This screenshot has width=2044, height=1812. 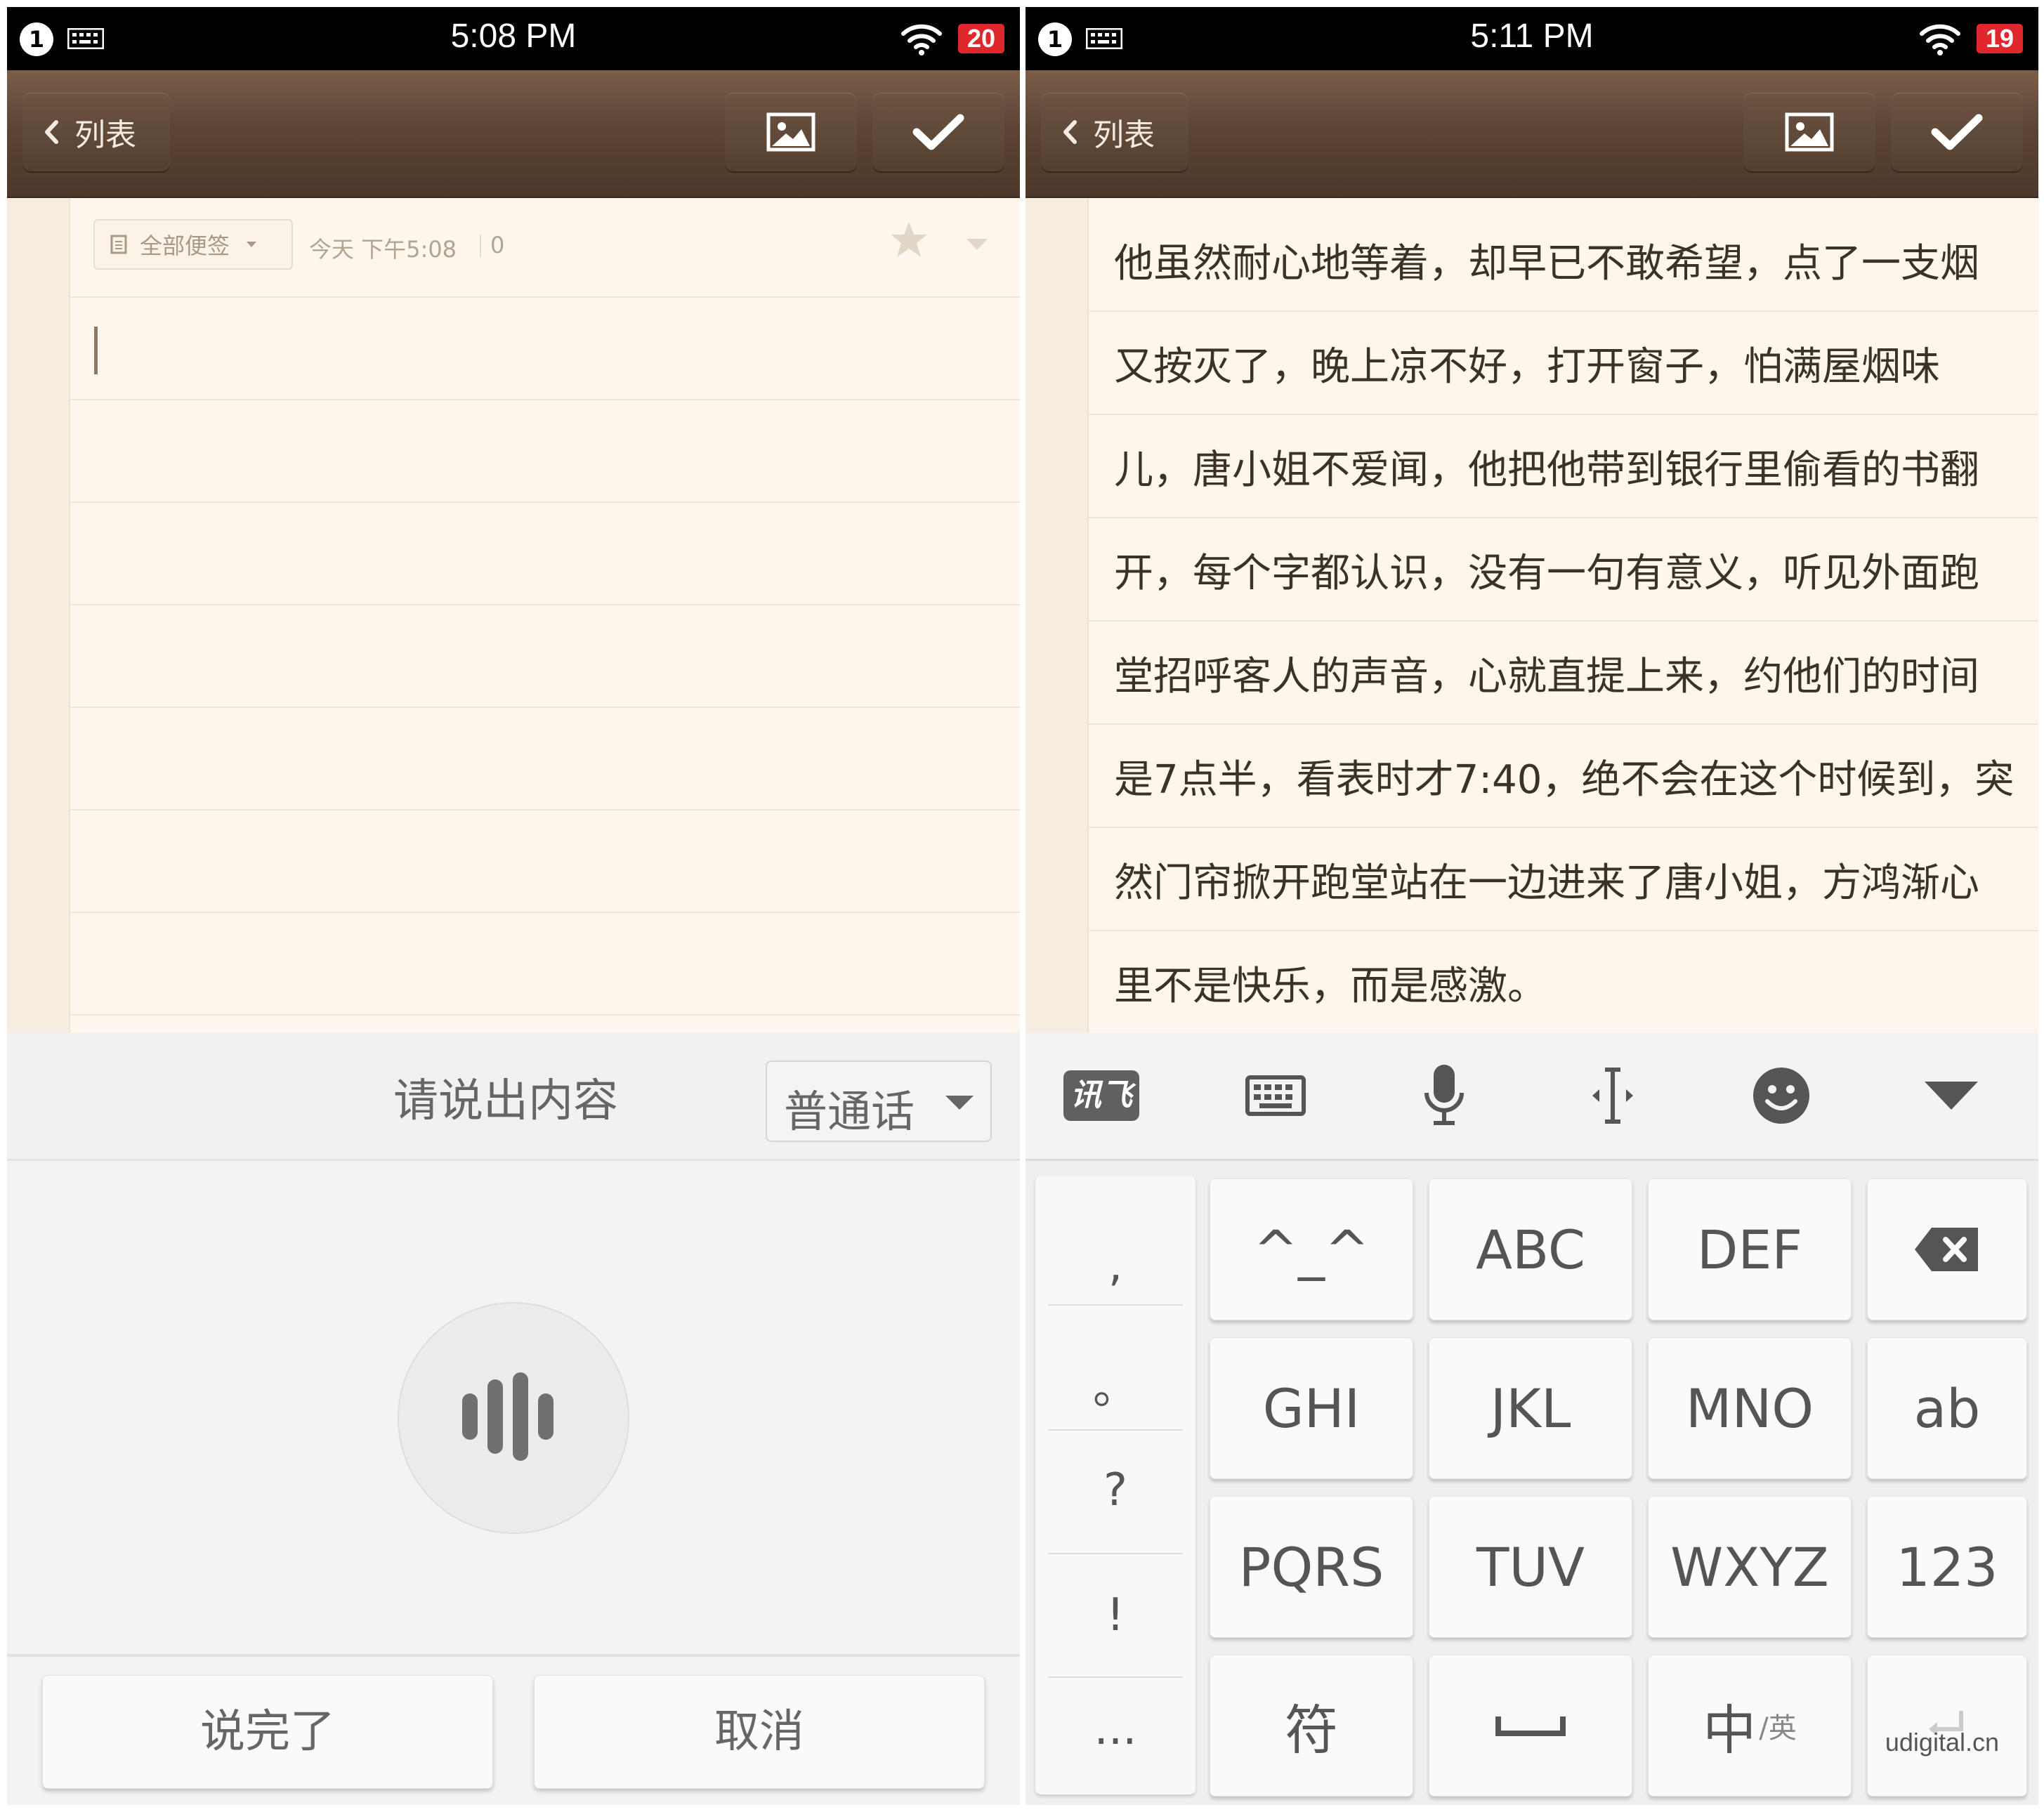 What do you see at coordinates (1947, 1726) in the screenshot?
I see `enter-key` at bounding box center [1947, 1726].